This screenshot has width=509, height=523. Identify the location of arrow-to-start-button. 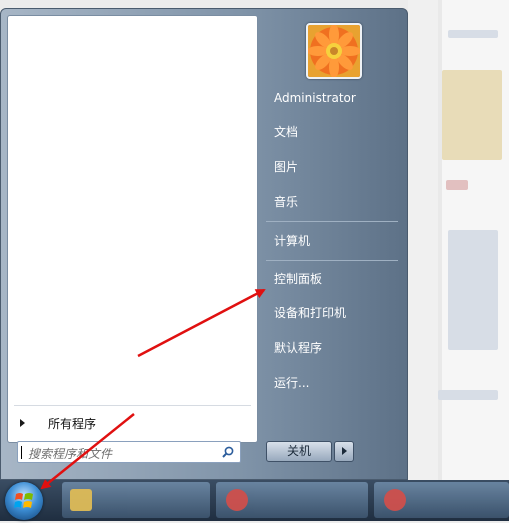
(87, 451).